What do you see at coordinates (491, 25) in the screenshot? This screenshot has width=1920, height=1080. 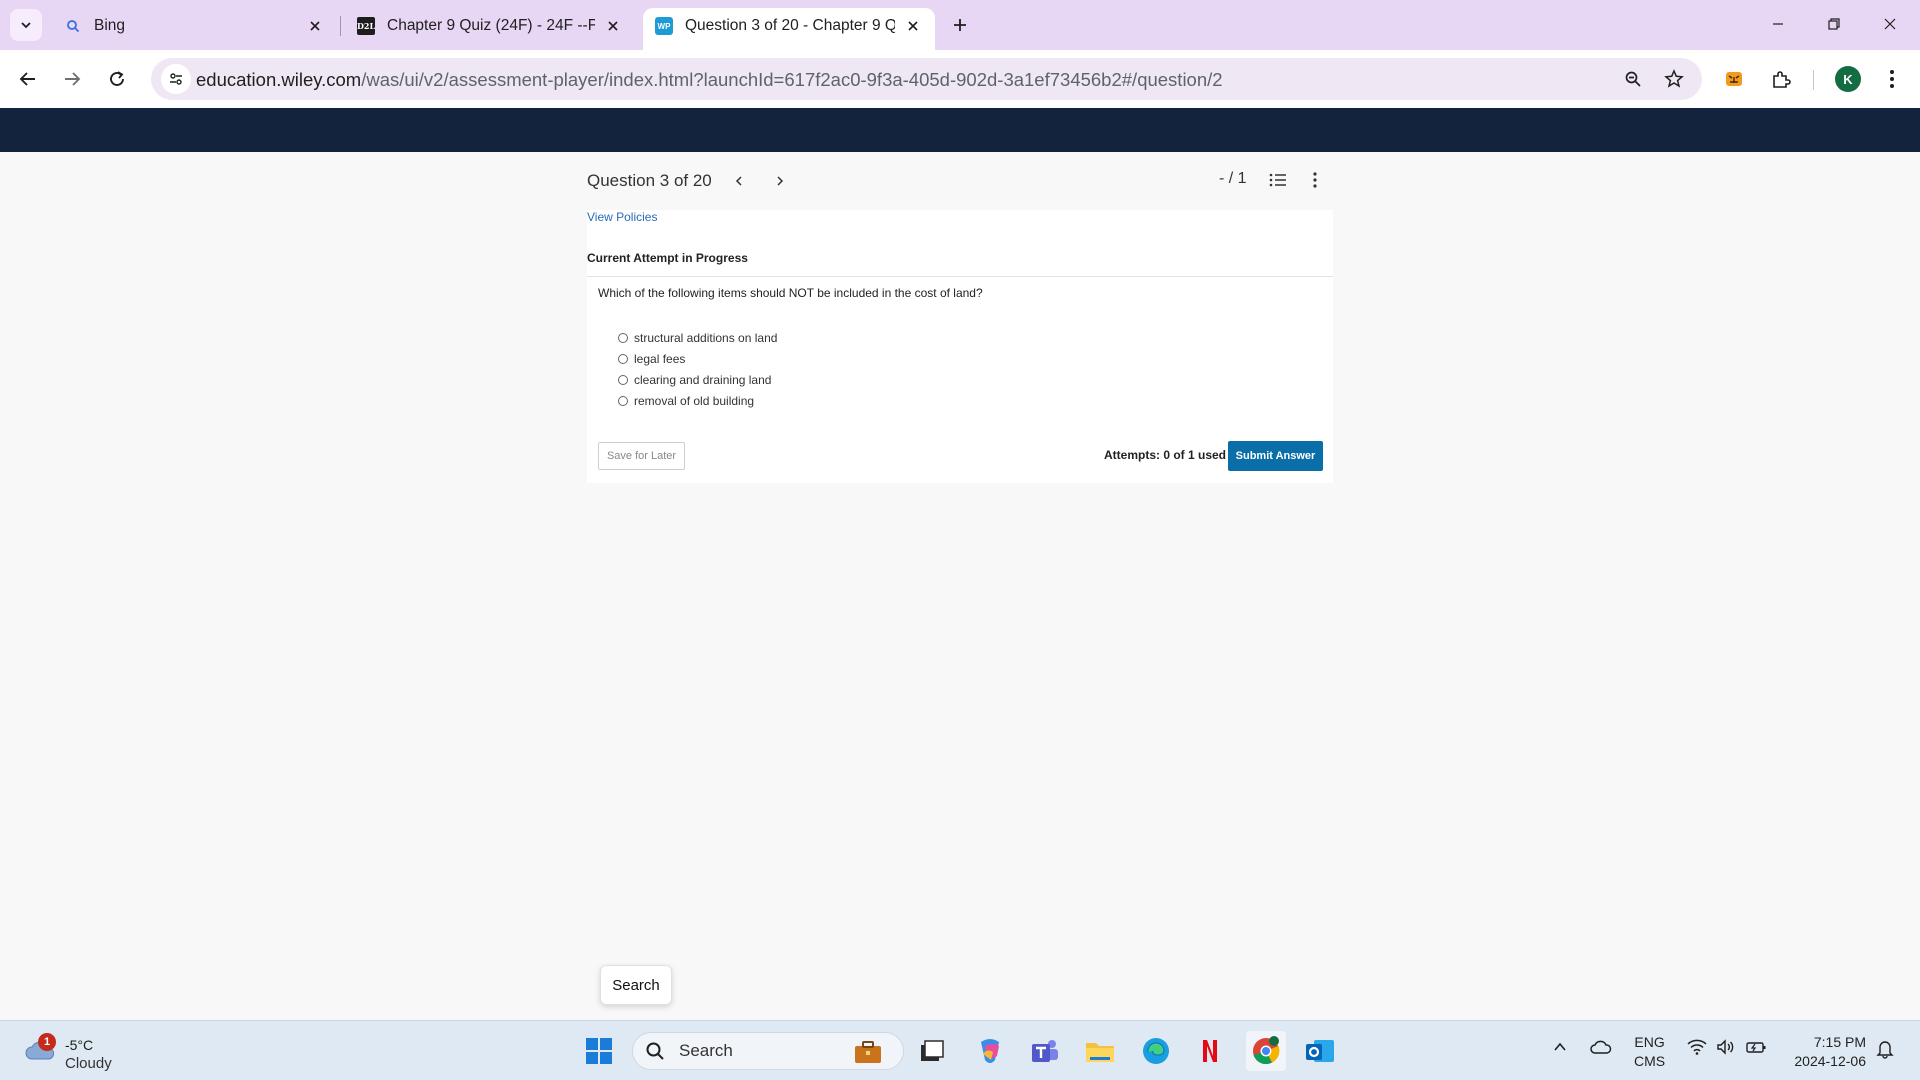 I see `tab-title: Chapter 9 Quiz (24F) - 24F --Fin` at bounding box center [491, 25].